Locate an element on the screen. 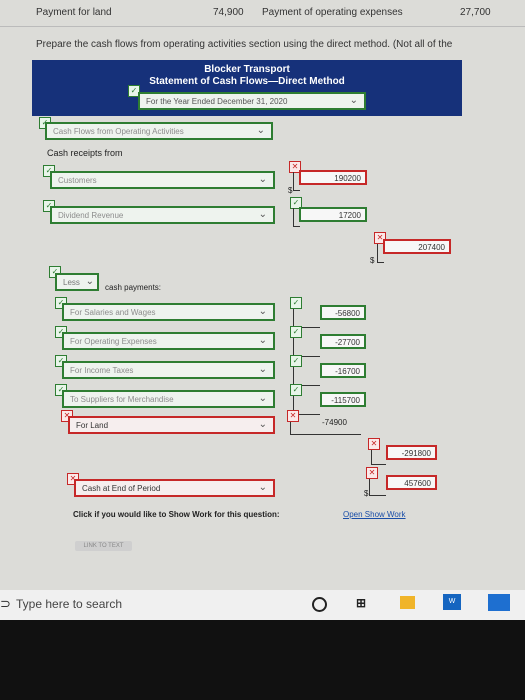  payment-taxes-select: For Income Taxes ⌄ is located at coordinates (168, 370).